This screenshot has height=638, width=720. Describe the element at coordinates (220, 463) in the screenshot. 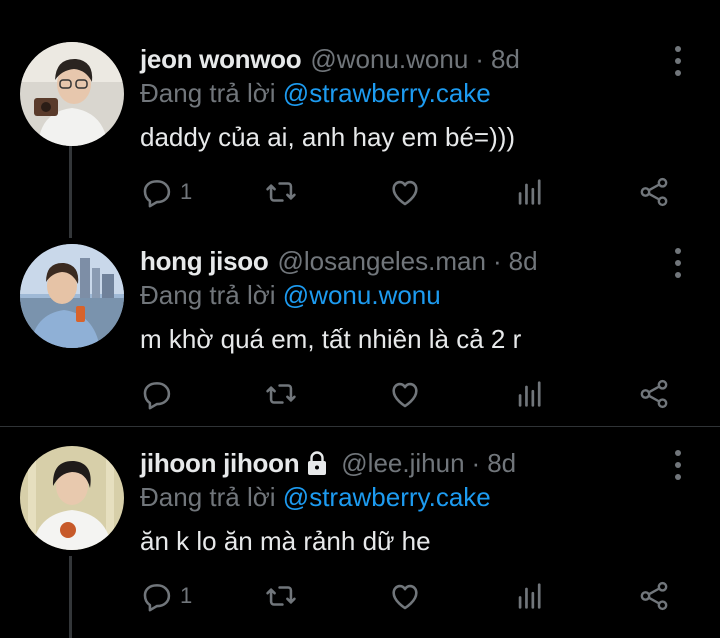

I see `display-name: jihoon jihoon` at that location.